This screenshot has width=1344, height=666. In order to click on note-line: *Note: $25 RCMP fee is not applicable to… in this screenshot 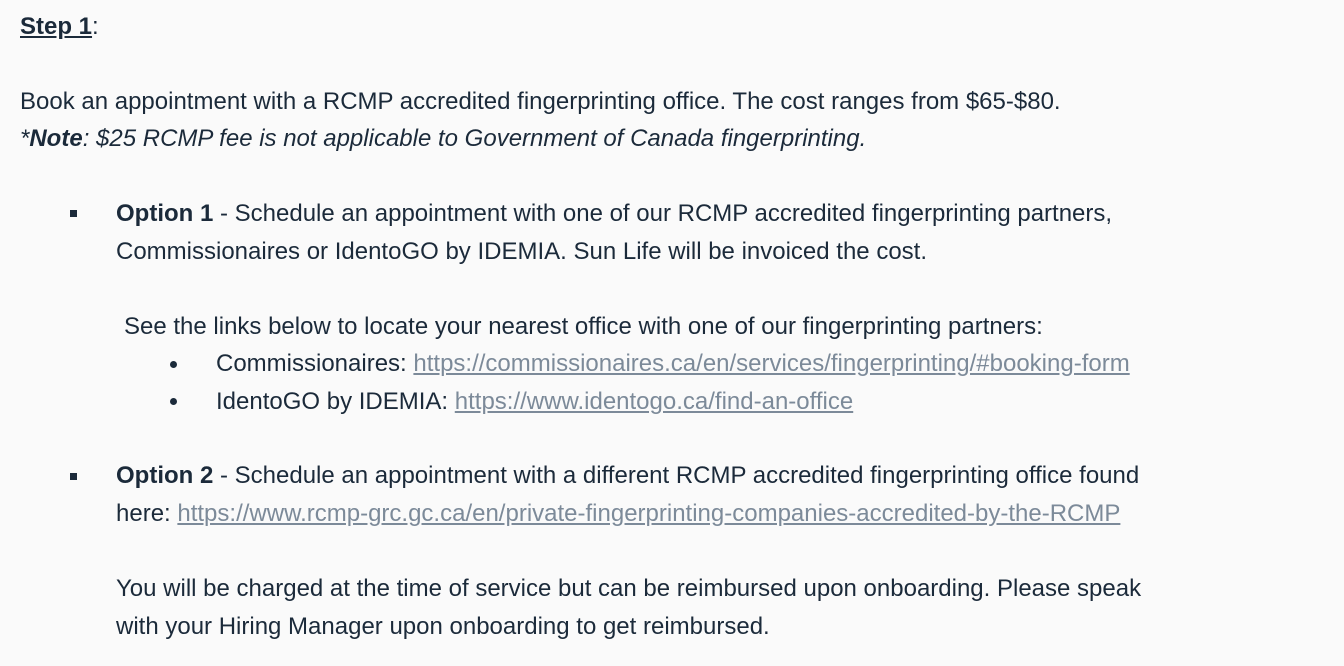, I will do `click(443, 139)`.